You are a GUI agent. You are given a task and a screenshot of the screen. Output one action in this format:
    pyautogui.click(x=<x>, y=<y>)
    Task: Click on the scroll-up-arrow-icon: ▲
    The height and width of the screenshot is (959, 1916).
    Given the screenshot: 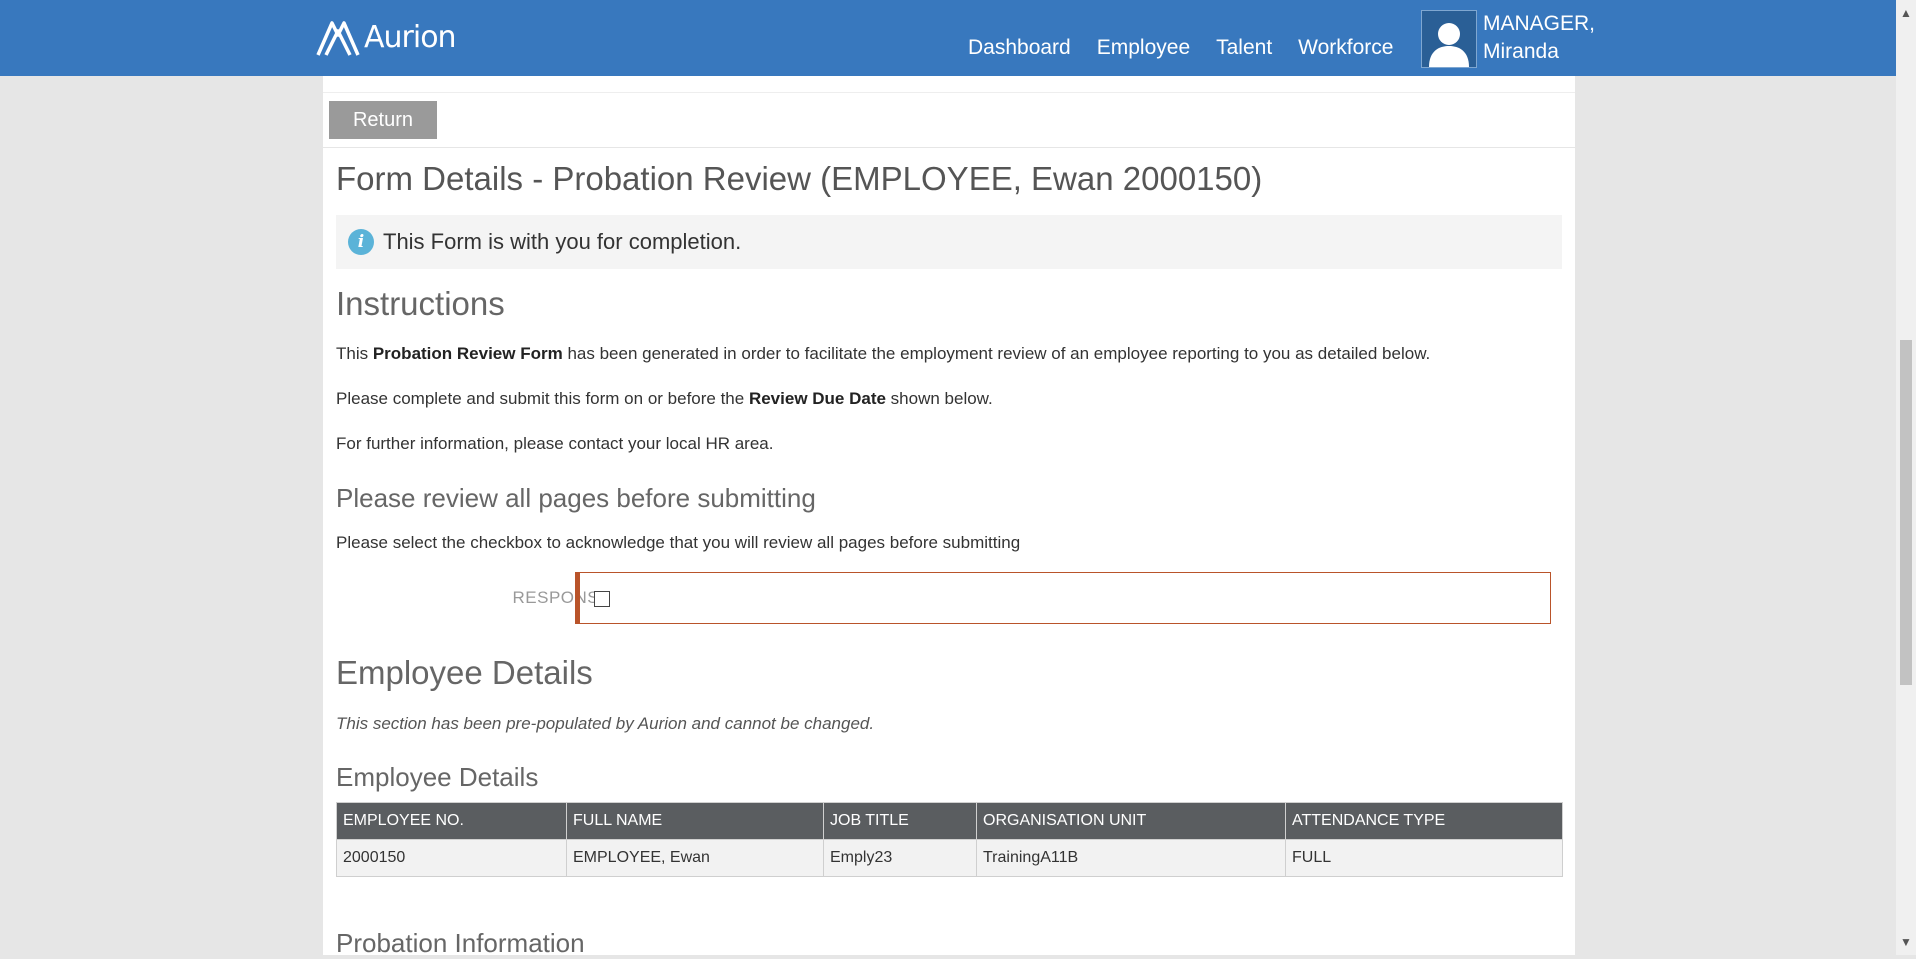 What is the action you would take?
    pyautogui.click(x=1906, y=13)
    